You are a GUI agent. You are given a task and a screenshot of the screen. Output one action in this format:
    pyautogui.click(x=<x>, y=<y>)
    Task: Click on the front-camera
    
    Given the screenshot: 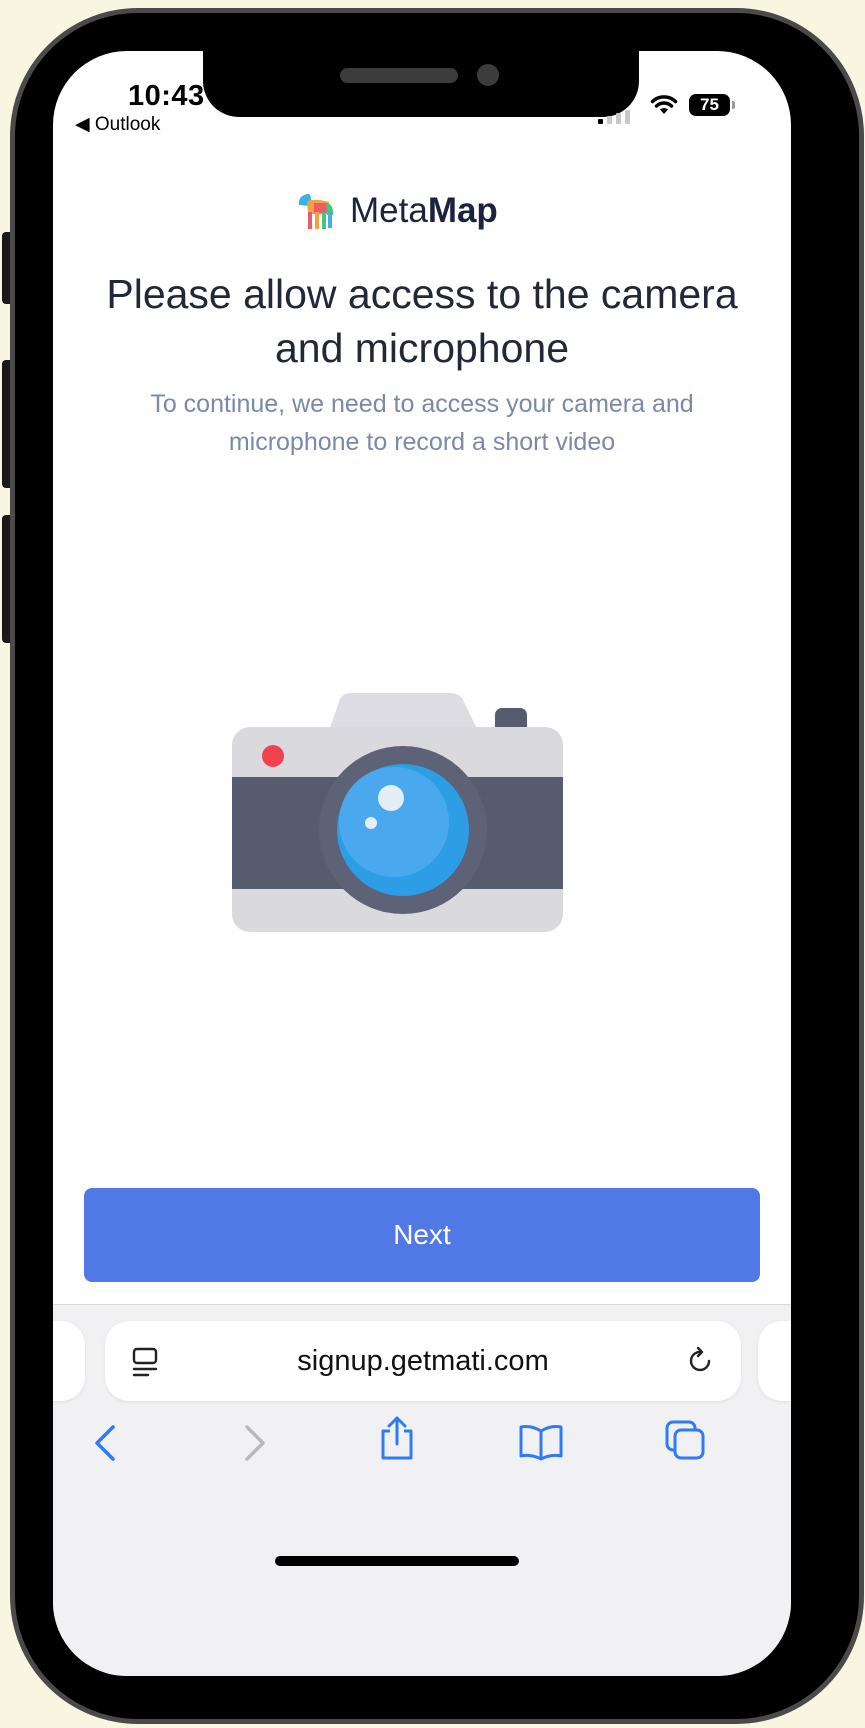 What is the action you would take?
    pyautogui.click(x=488, y=75)
    